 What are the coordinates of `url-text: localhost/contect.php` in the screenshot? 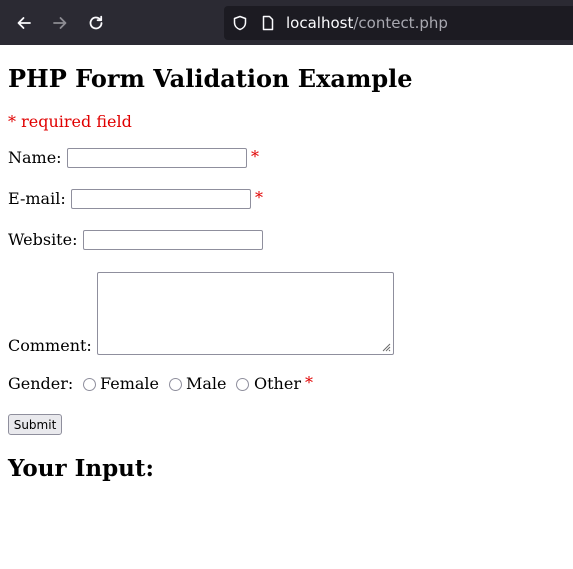 It's located at (367, 23).